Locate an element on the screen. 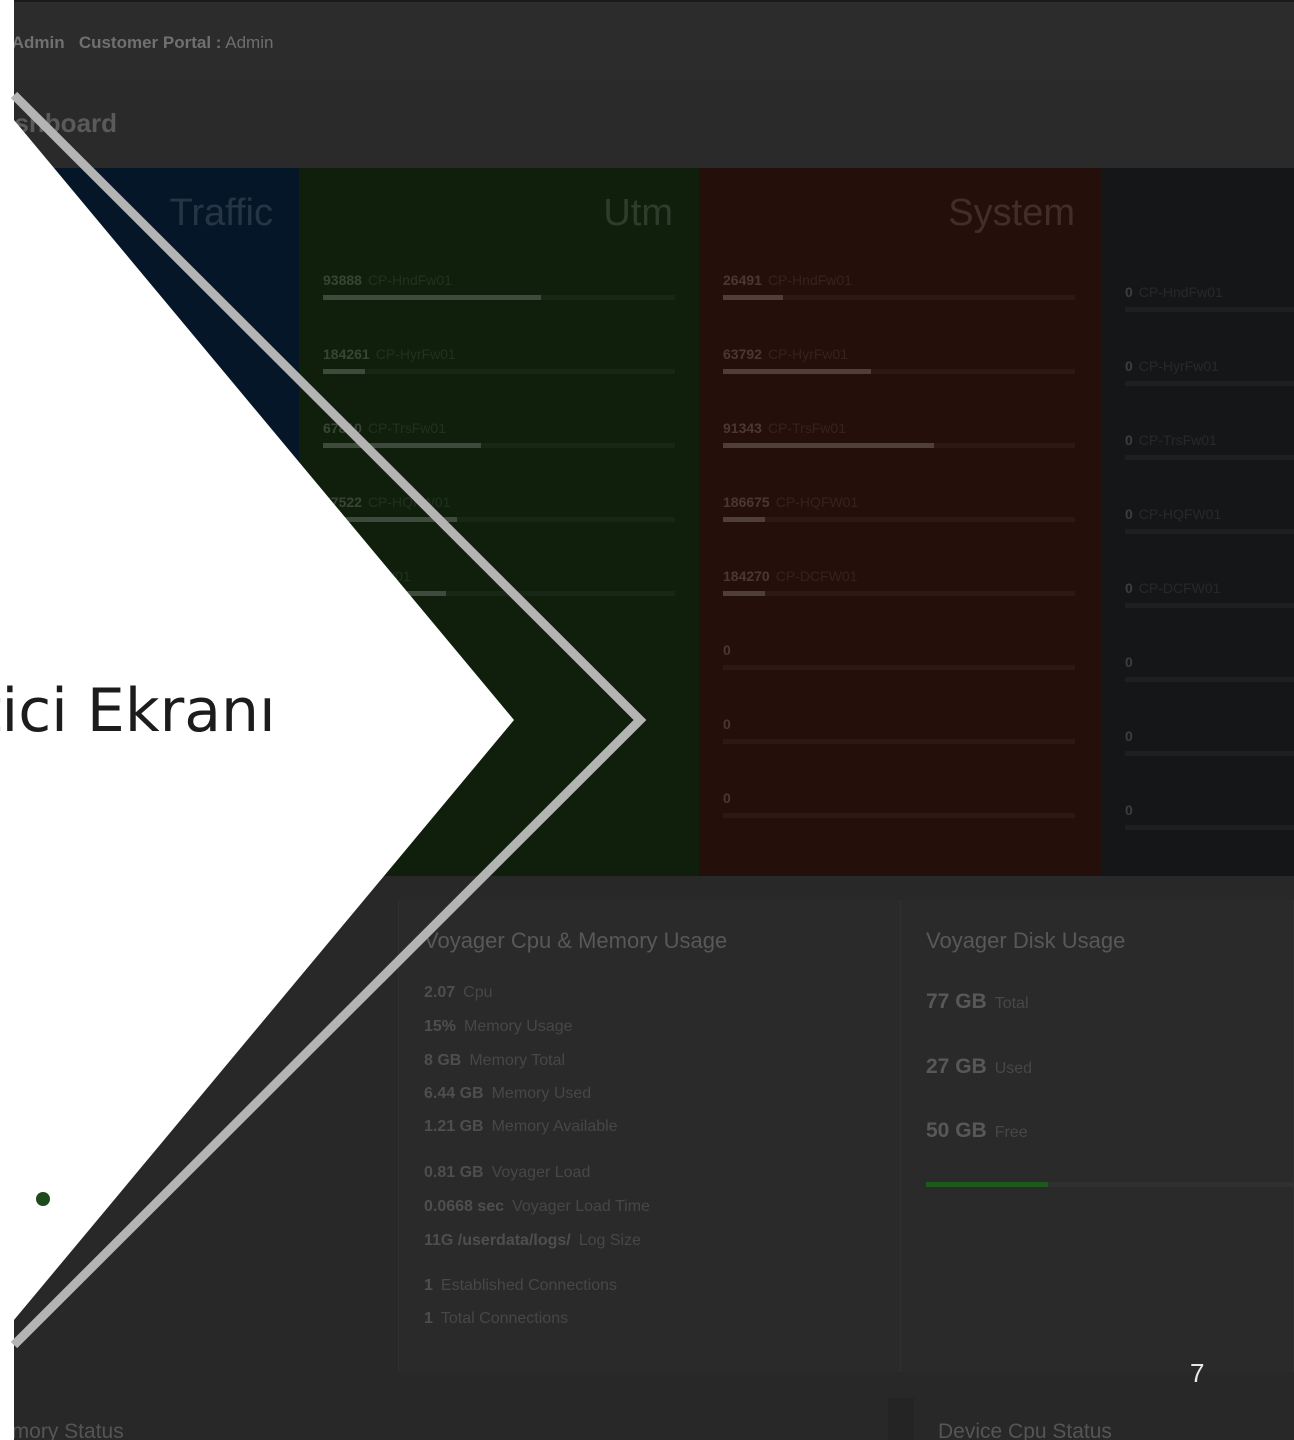 Image resolution: width=1294 pixels, height=1440 pixels. cpu-stat: 0.0668 sec Voyager Load Time is located at coordinates (537, 1207).